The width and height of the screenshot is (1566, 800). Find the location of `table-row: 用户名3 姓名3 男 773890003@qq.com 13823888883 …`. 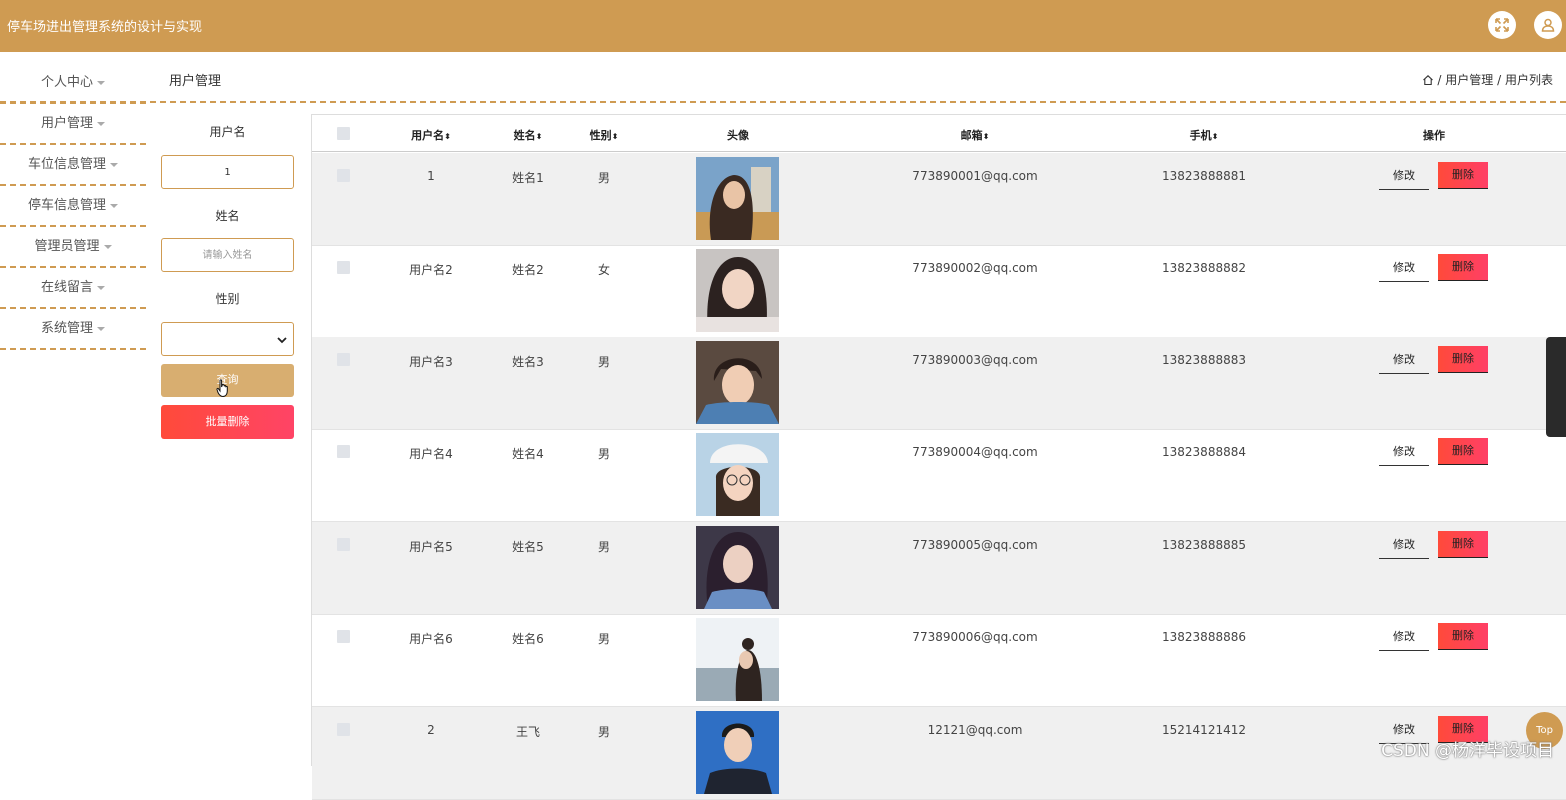

table-row: 用户名3 姓名3 男 773890003@qq.com 13823888883 … is located at coordinates (939, 383).